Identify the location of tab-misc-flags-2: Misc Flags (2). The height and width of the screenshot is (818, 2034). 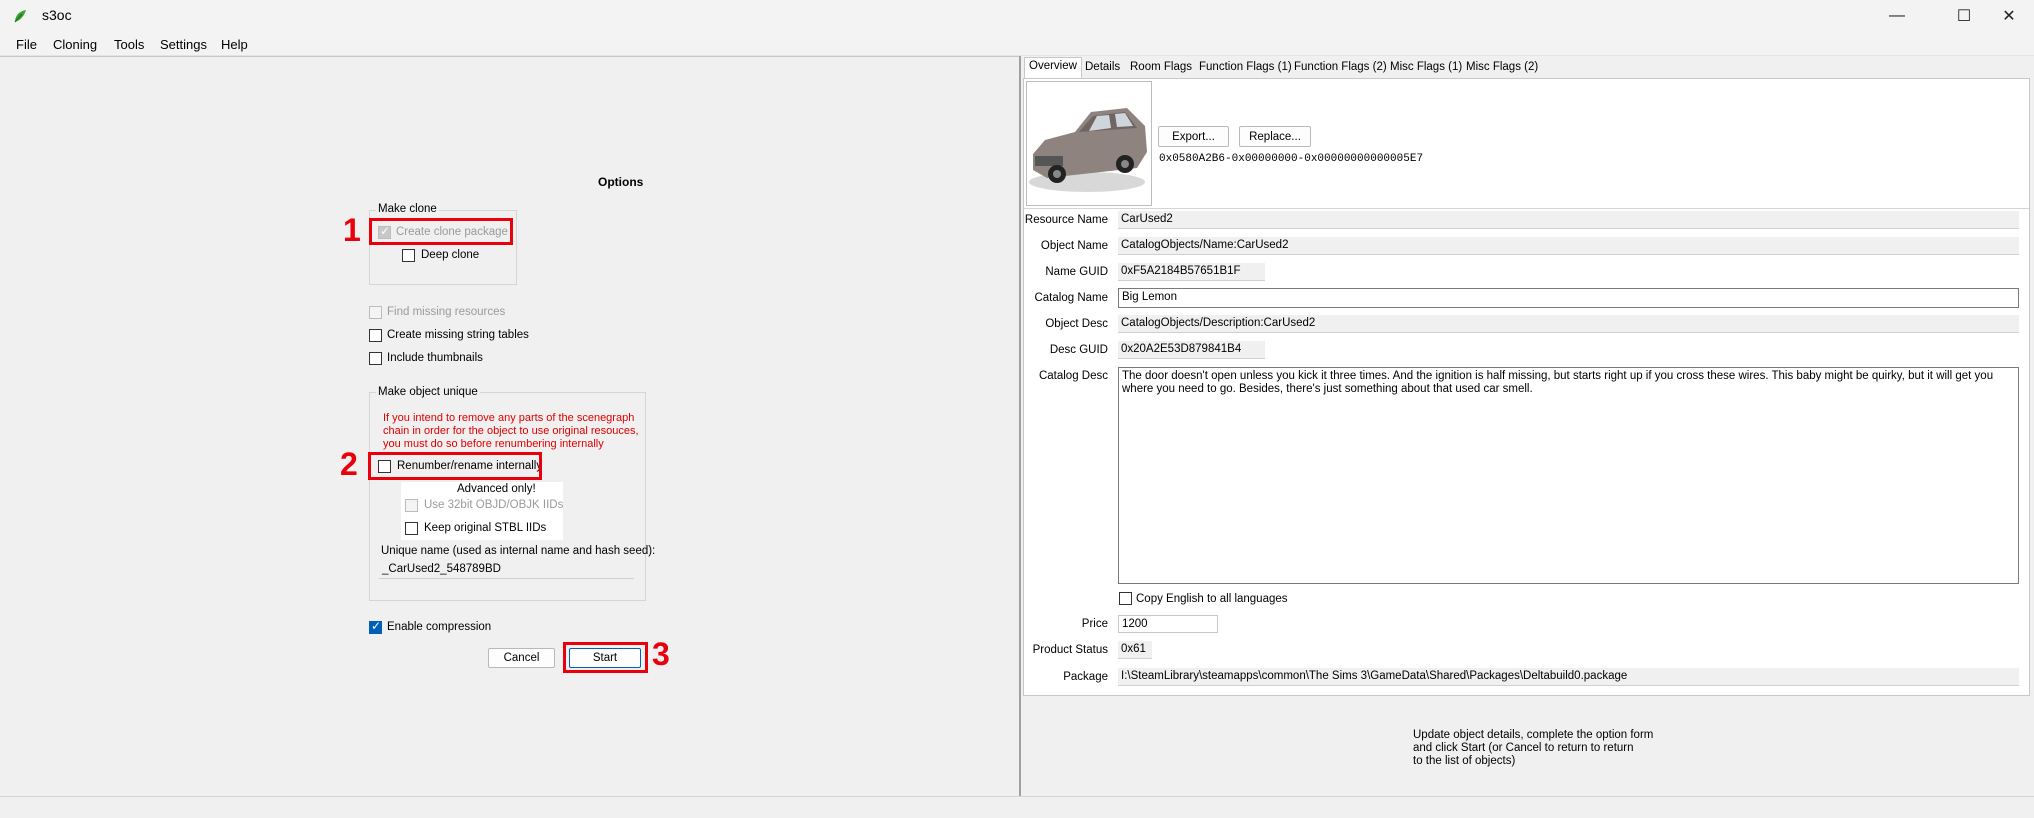
(1502, 68).